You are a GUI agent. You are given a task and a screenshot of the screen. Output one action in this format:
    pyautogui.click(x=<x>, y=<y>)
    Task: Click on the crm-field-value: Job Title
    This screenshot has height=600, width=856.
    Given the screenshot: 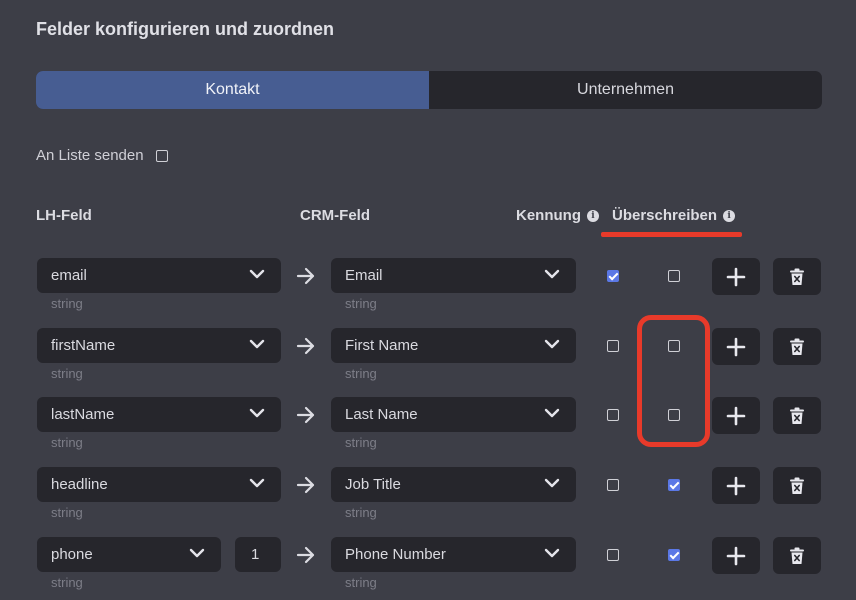 What is the action you would take?
    pyautogui.click(x=373, y=484)
    